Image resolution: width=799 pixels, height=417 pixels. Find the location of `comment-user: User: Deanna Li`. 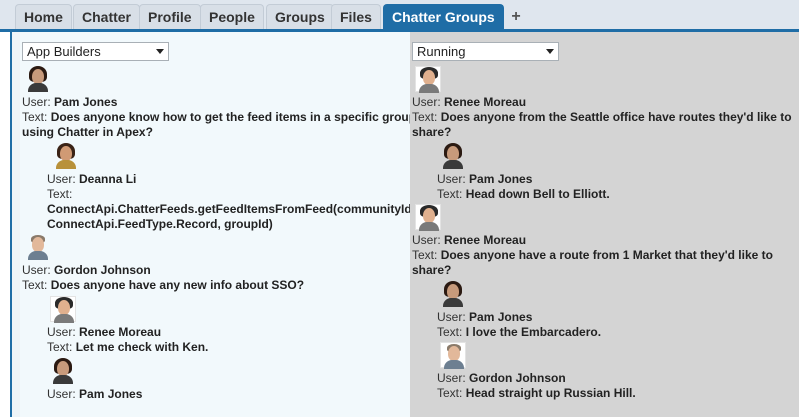

comment-user: User: Deanna Li is located at coordinates (92, 179).